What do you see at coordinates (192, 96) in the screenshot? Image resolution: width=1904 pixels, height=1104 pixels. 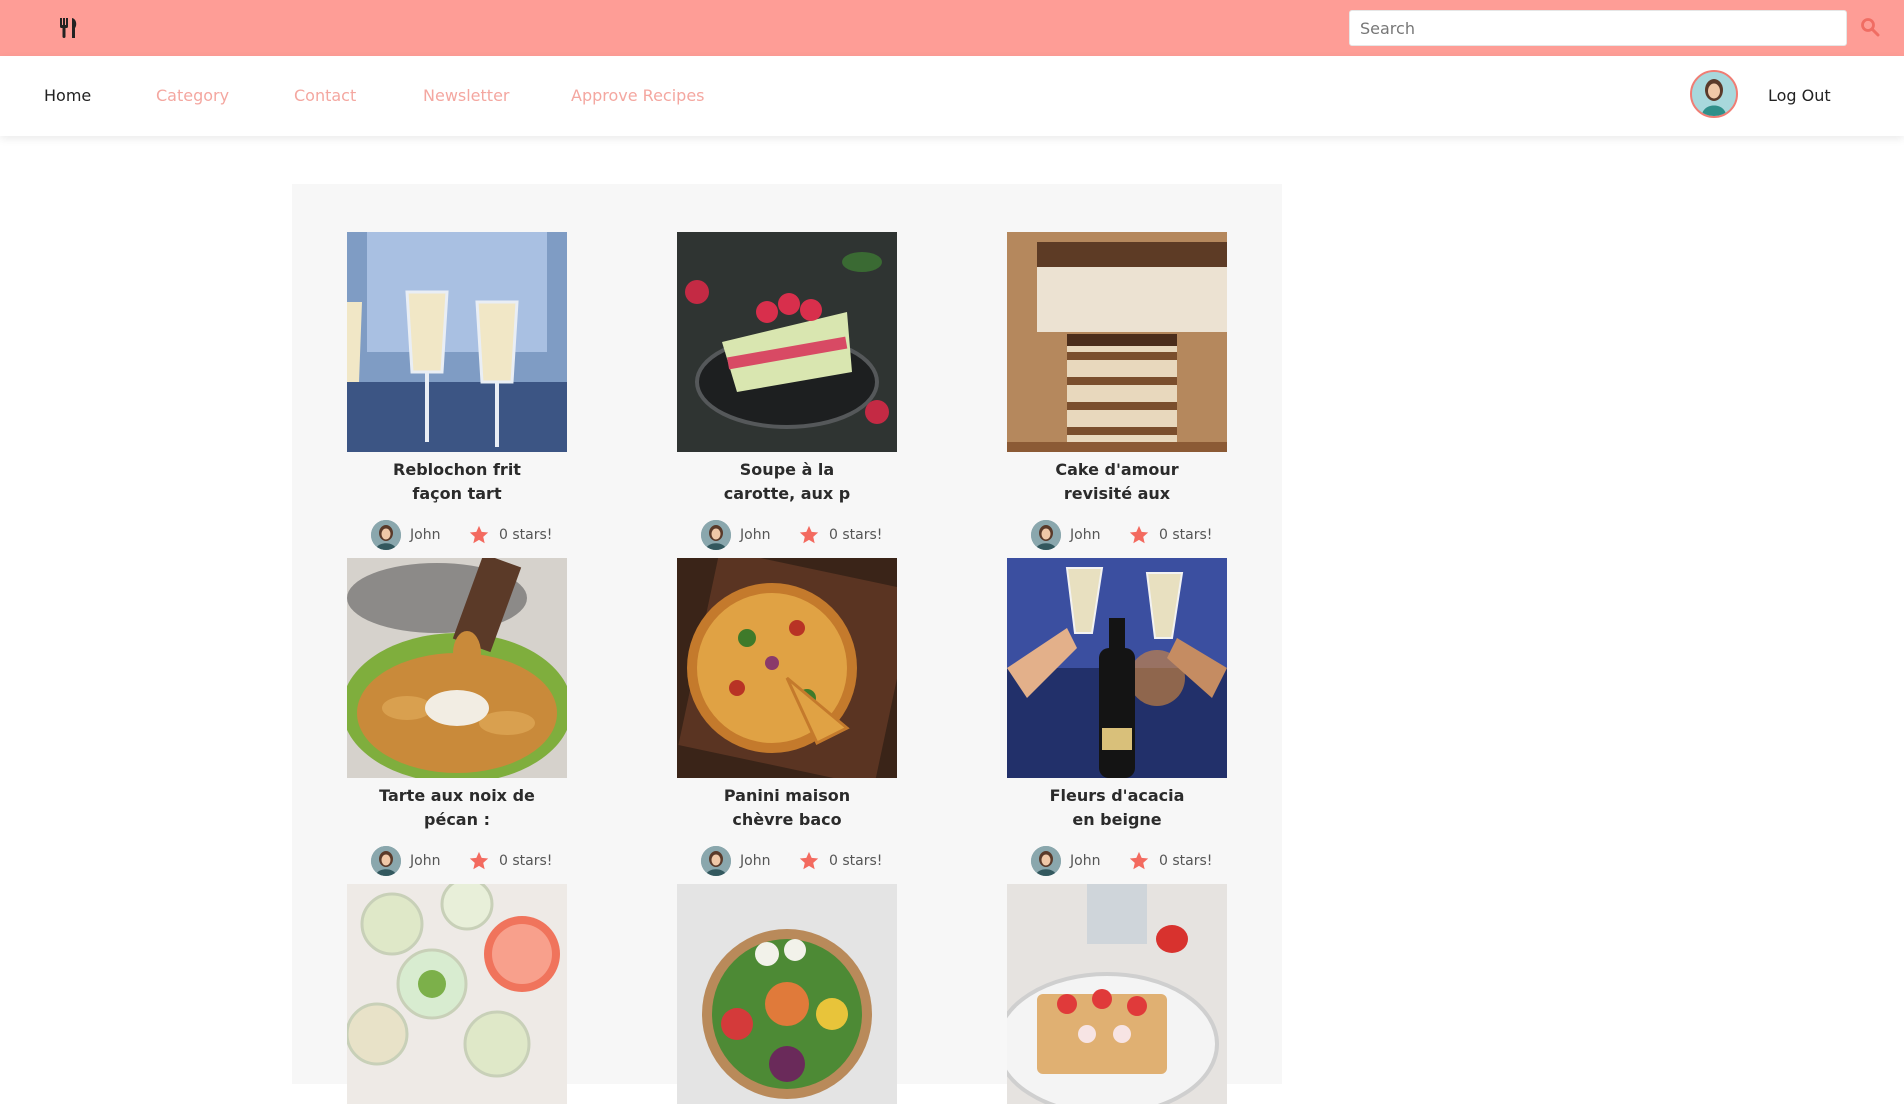 I see `nav-category: Category` at bounding box center [192, 96].